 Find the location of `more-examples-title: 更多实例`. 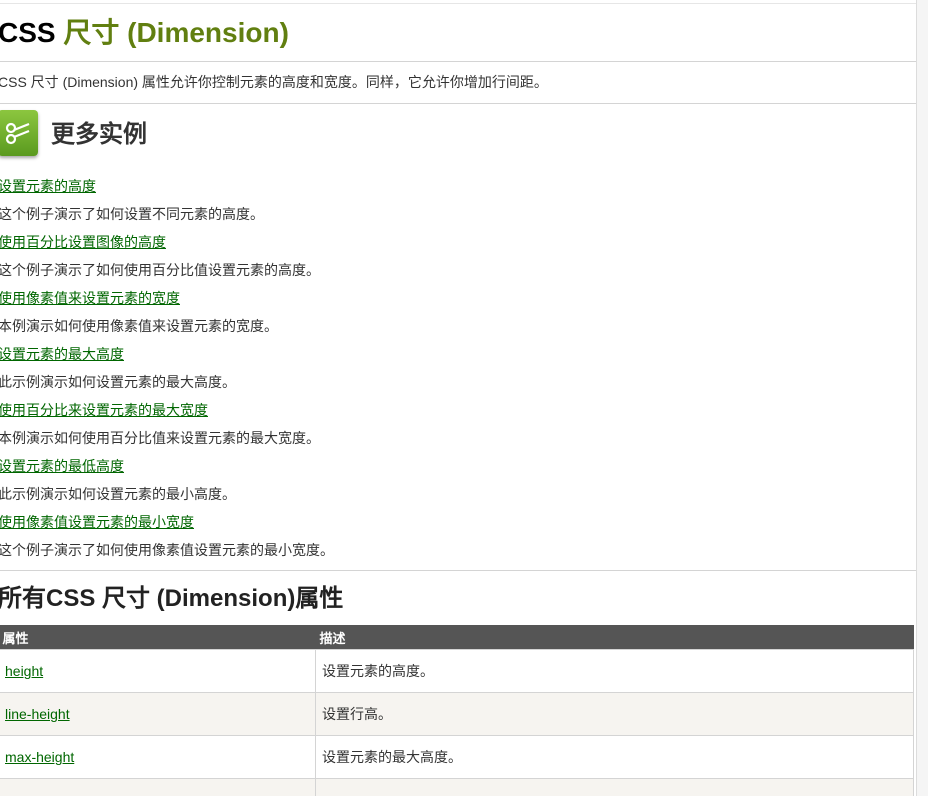

more-examples-title: 更多实例 is located at coordinates (99, 134).